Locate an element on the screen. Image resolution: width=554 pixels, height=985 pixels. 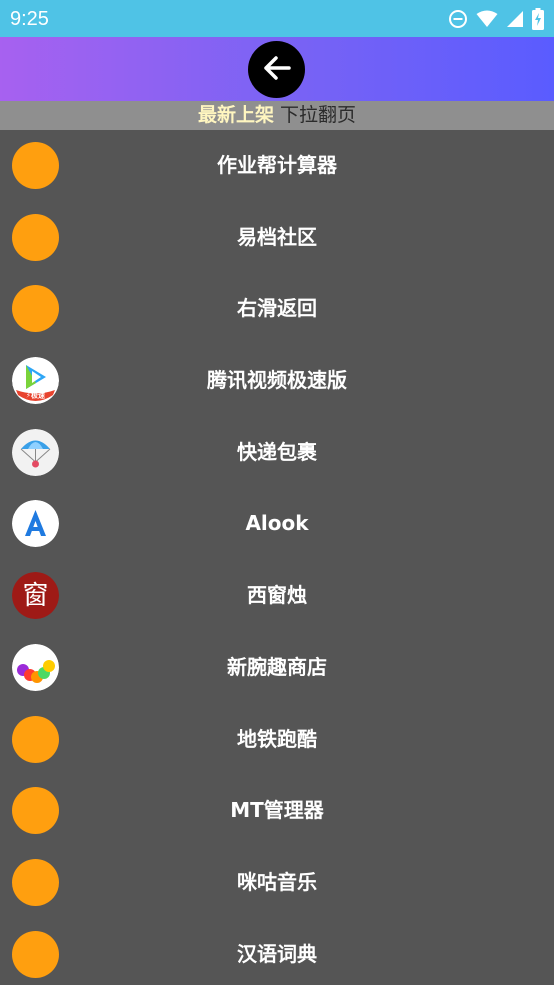
list-item: MT管理器 is located at coordinates (277, 811).